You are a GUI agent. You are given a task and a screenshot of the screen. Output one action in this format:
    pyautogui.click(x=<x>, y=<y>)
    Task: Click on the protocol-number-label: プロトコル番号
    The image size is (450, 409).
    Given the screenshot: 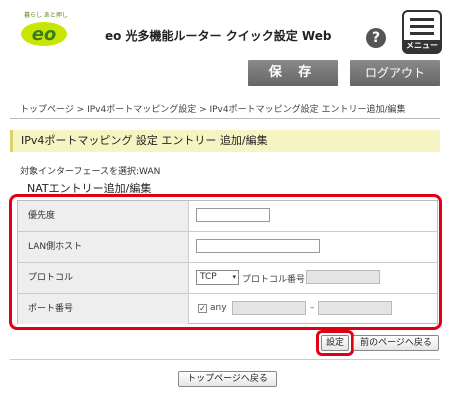 What is the action you would take?
    pyautogui.click(x=274, y=280)
    